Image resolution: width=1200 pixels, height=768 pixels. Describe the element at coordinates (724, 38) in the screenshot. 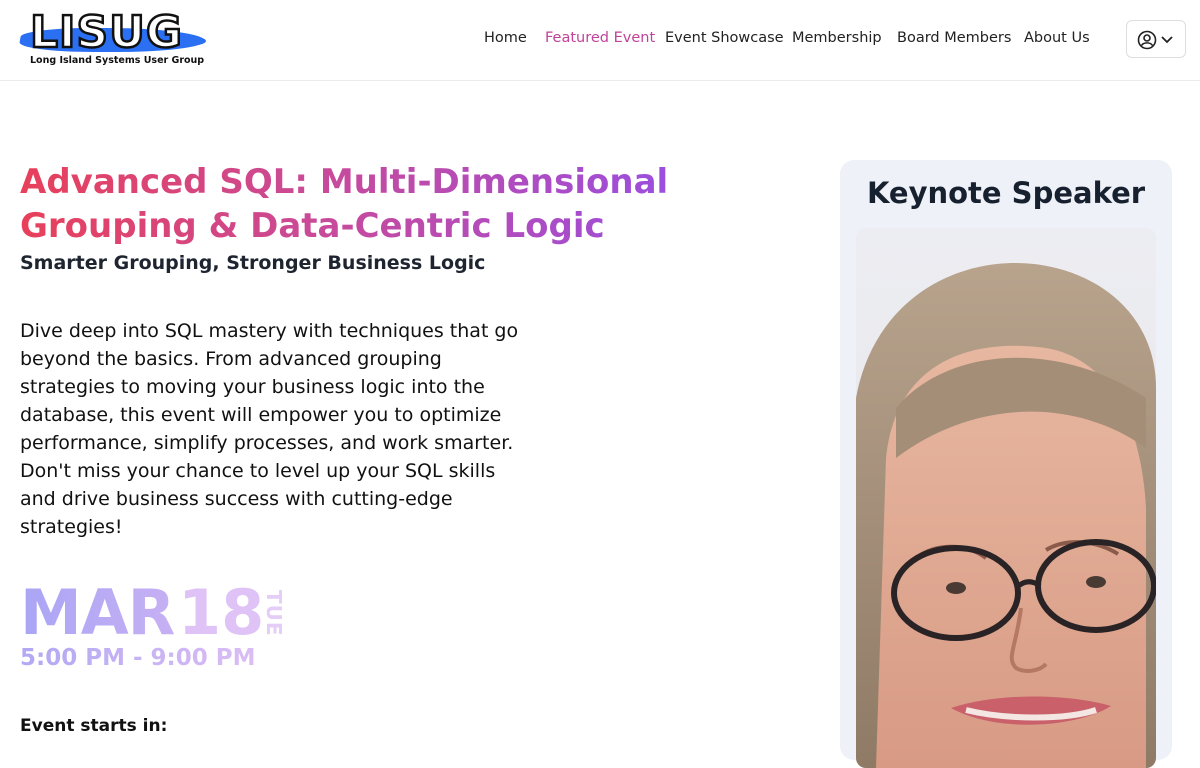

I see `nav-event-showcase: Event Showcase` at that location.